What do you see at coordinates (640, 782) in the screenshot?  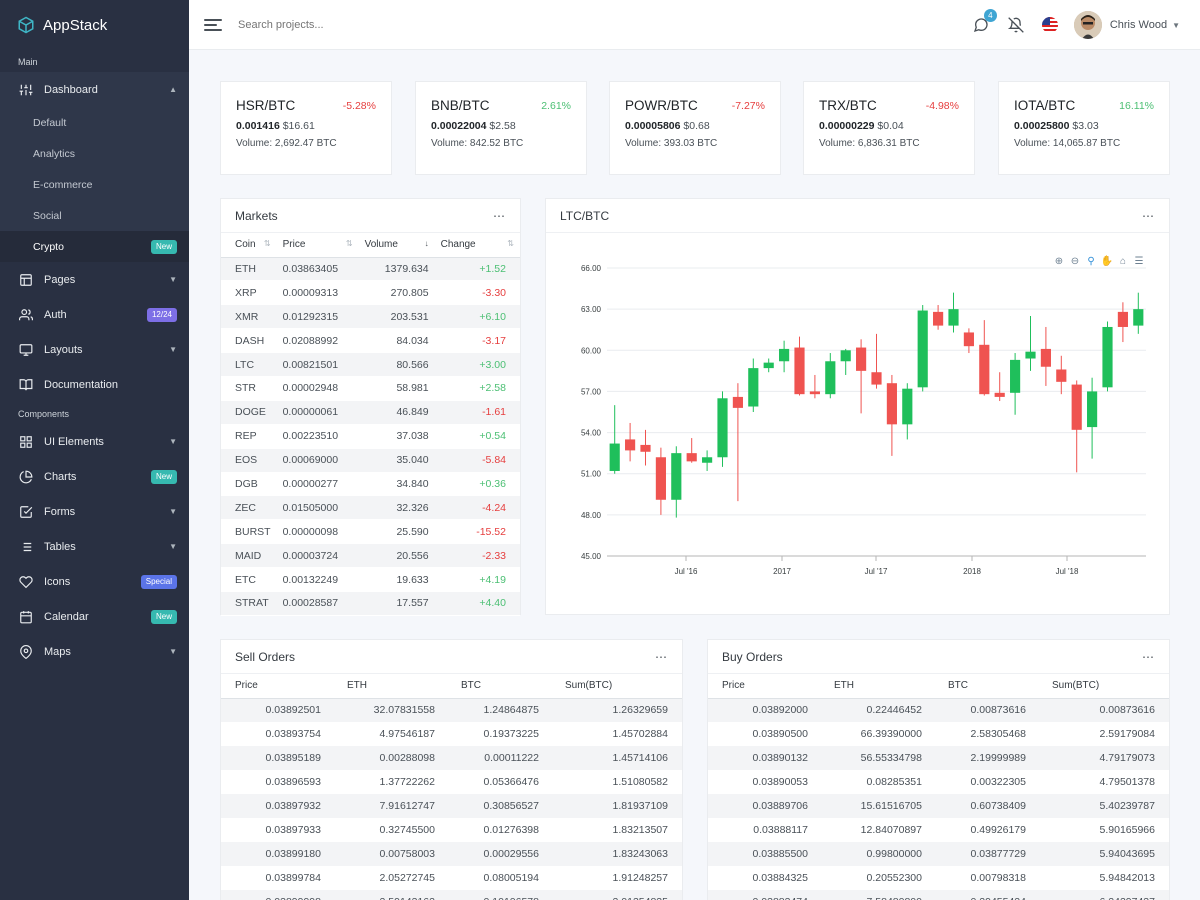 I see `sum-cell: 1.51080582` at bounding box center [640, 782].